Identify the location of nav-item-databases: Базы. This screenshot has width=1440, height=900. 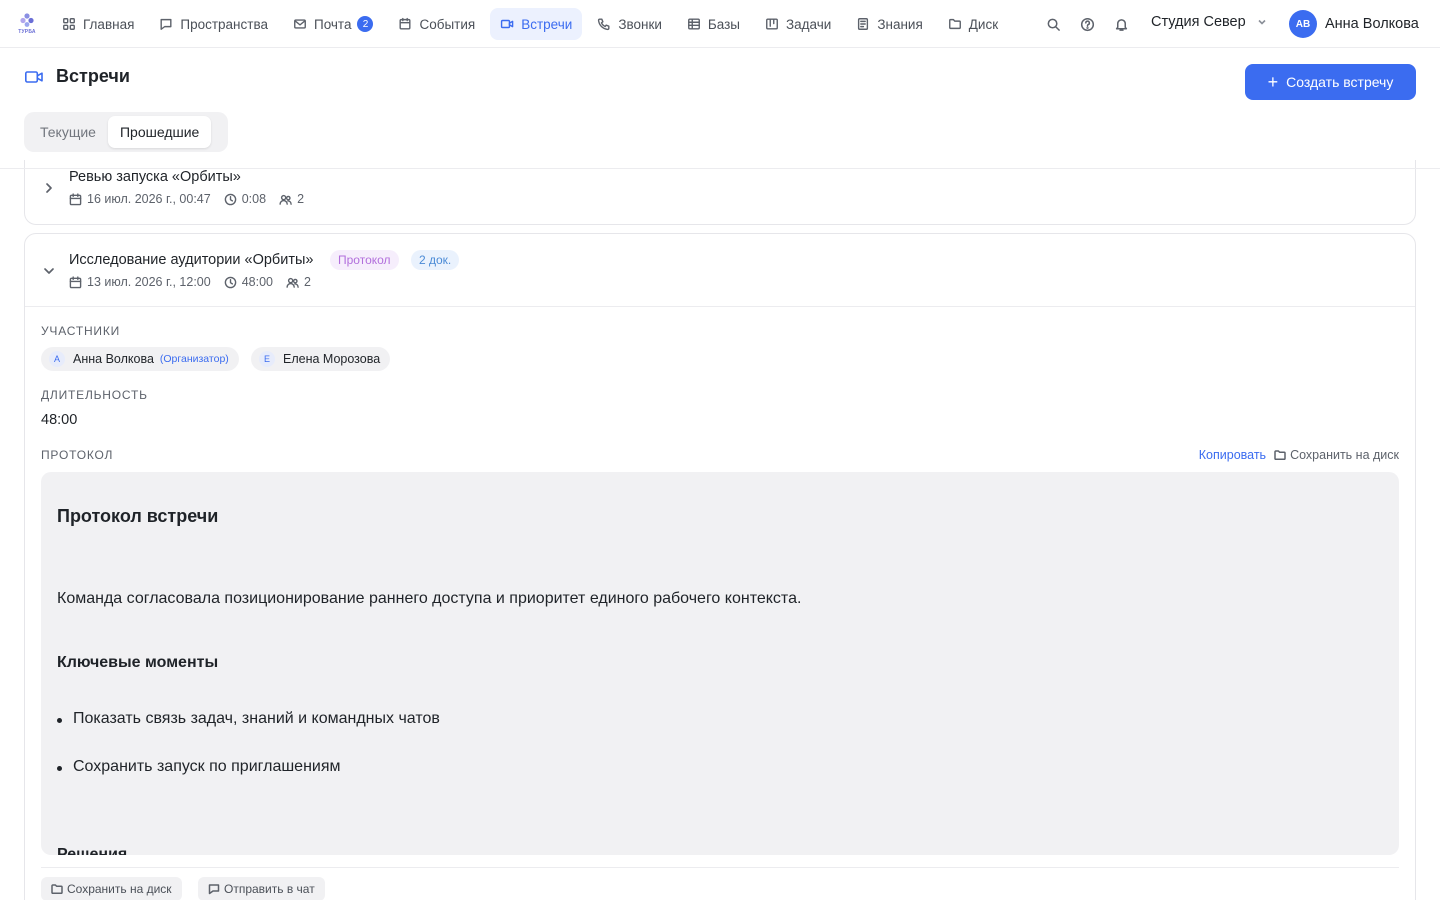
(713, 24).